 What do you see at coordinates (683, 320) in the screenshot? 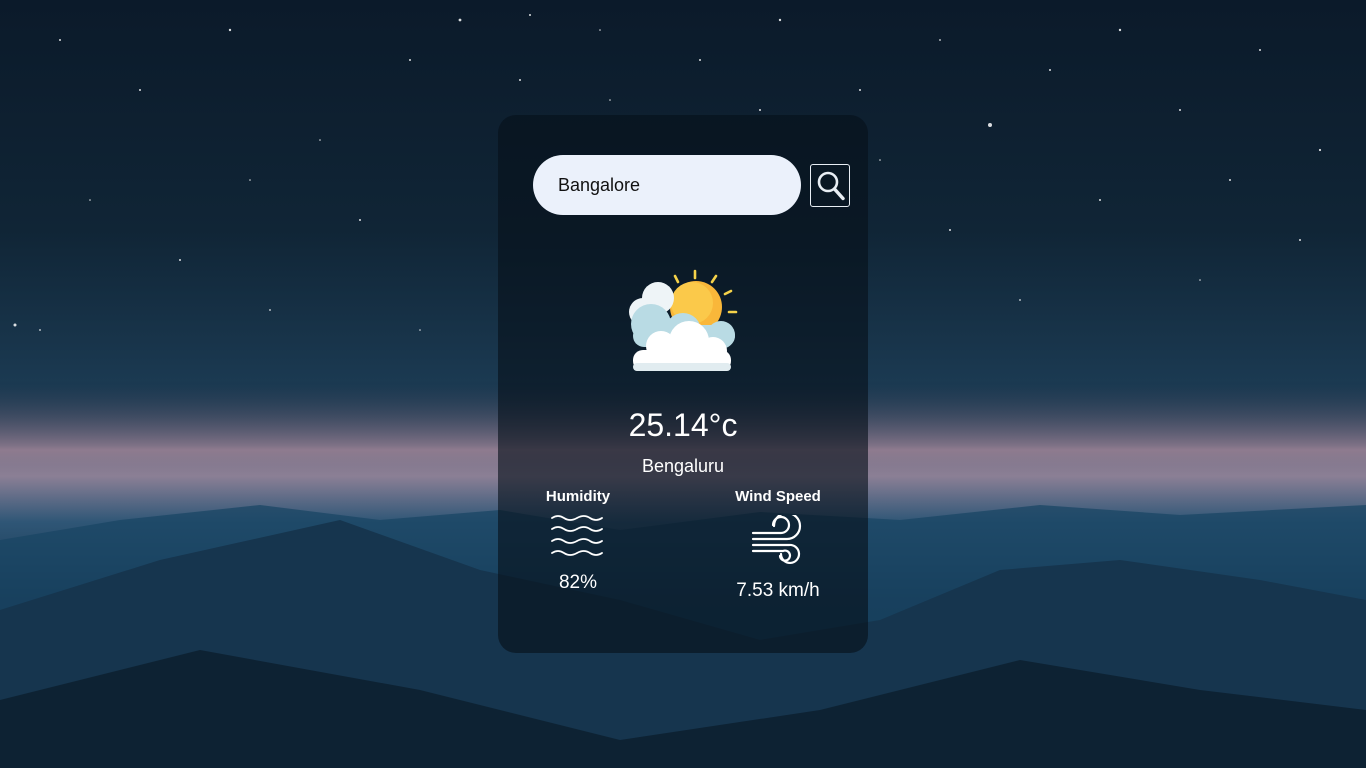
I see `partly-cloudy-sun-icon` at bounding box center [683, 320].